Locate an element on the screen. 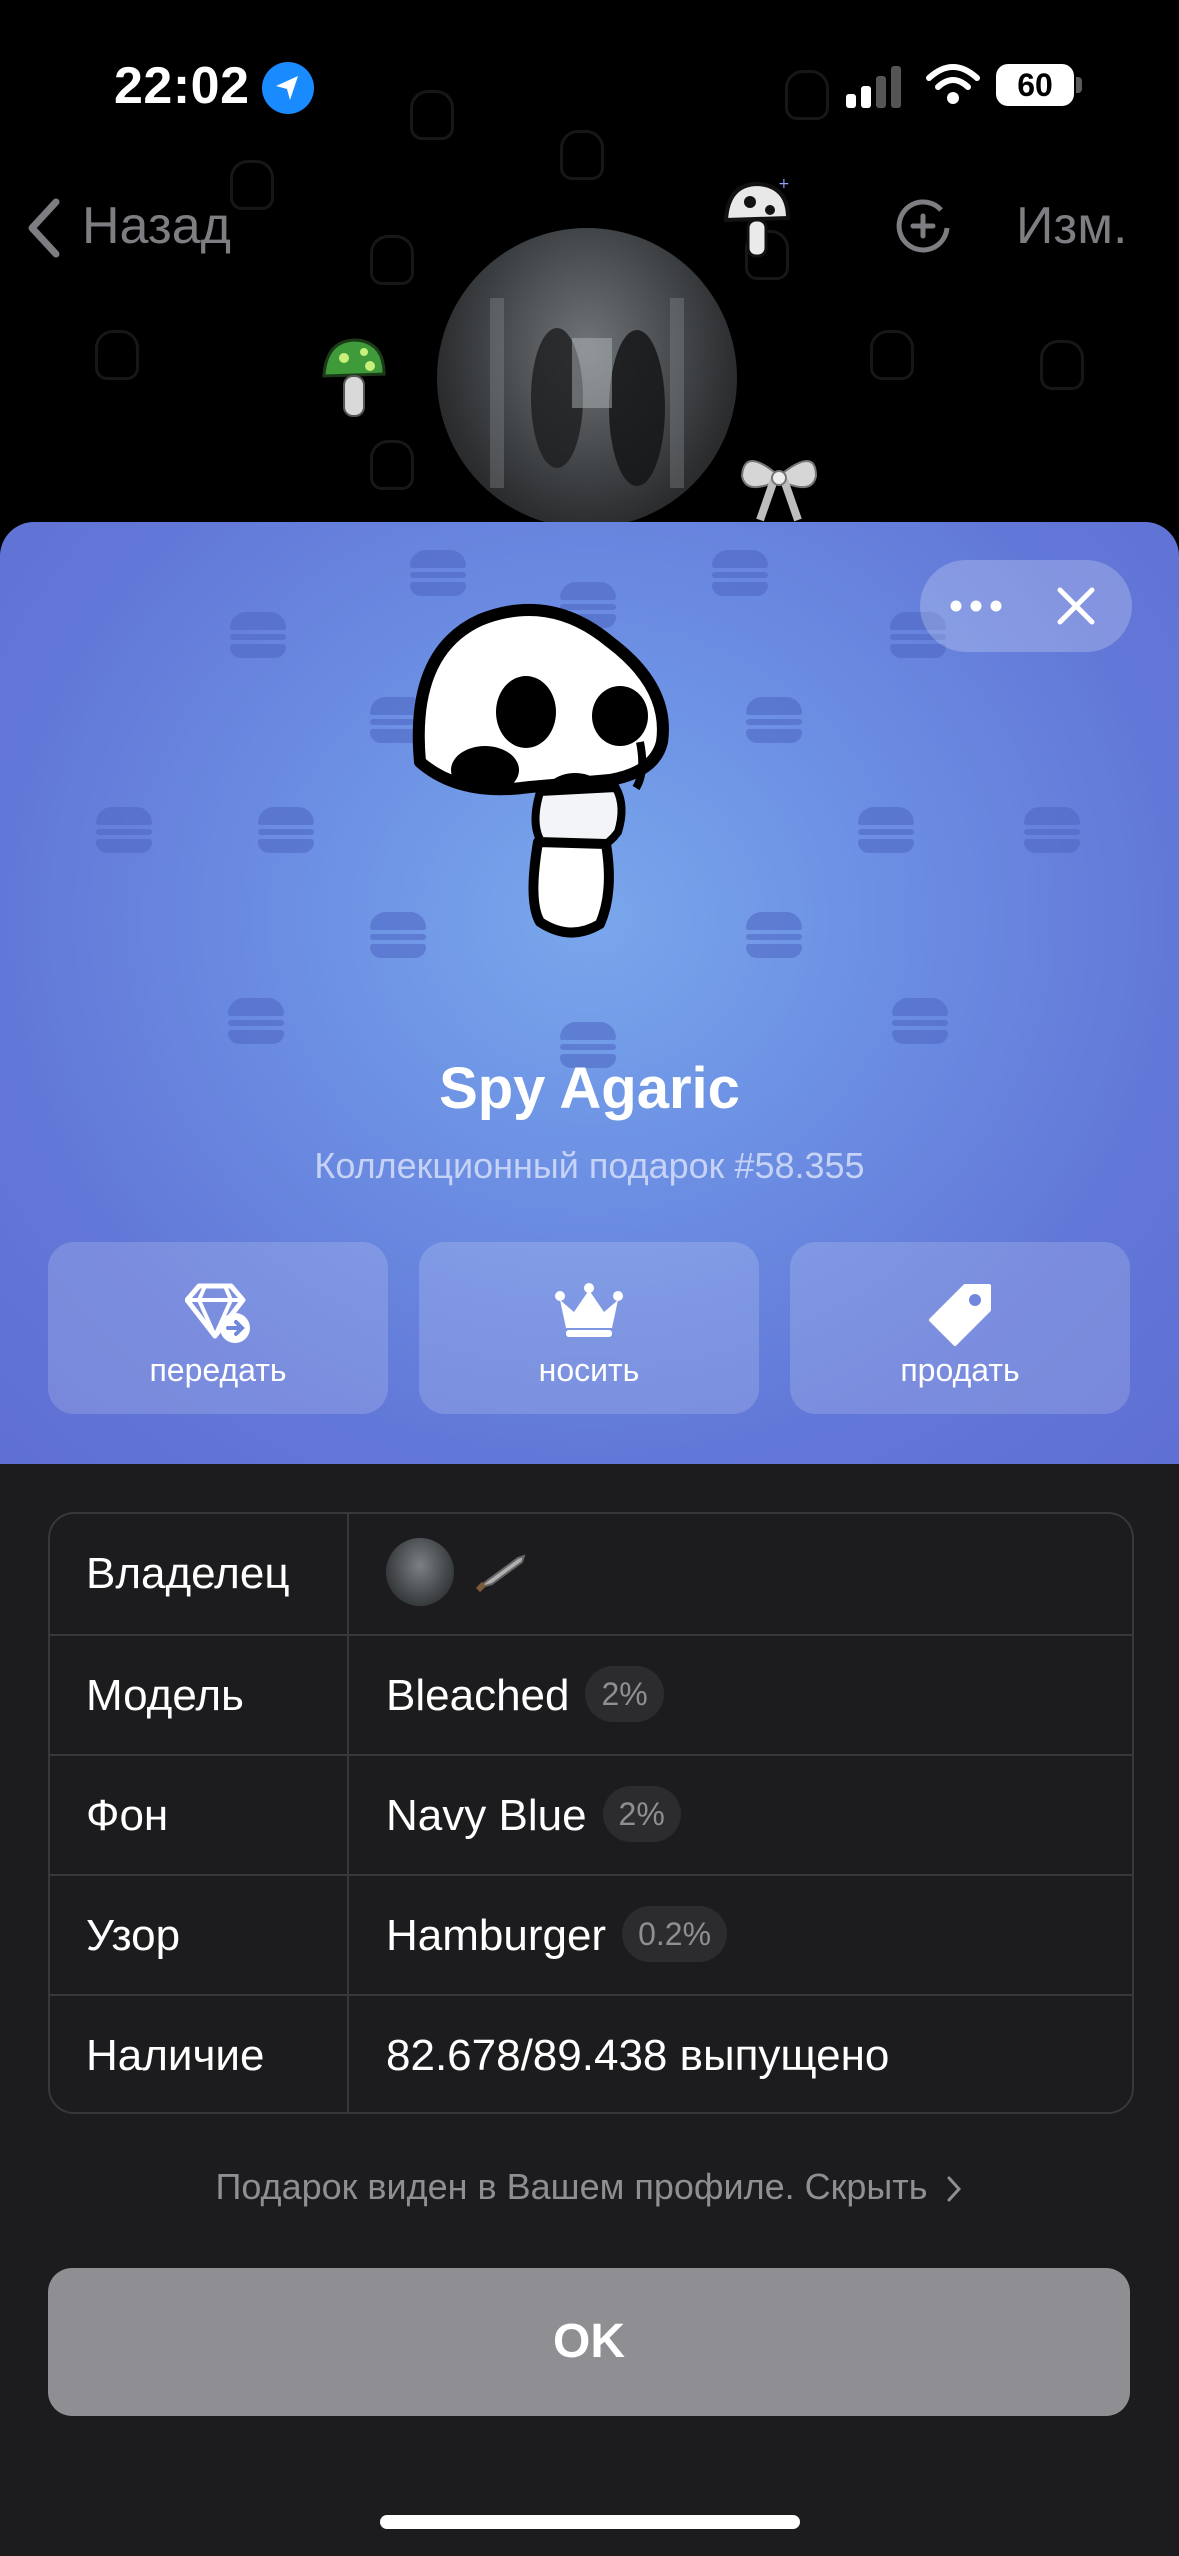 This screenshot has height=2556, width=1179. model-value: Bleached 2% is located at coordinates (525, 1696).